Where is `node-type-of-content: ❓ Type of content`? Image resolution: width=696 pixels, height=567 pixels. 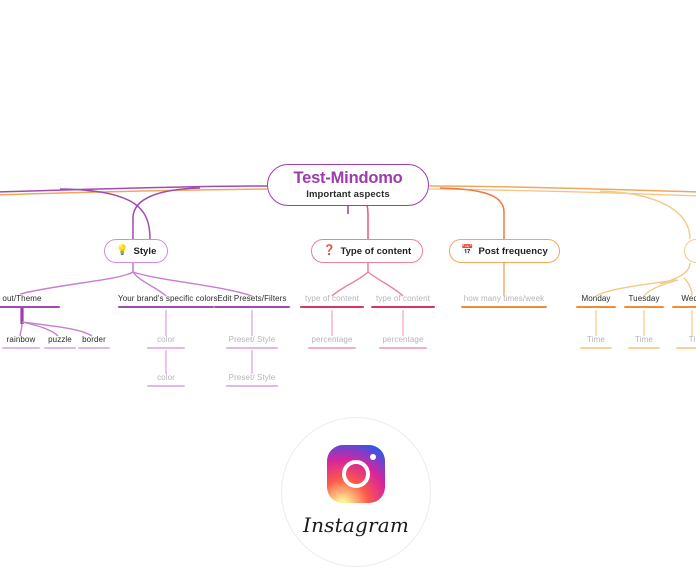 node-type-of-content: ❓ Type of content is located at coordinates (367, 251).